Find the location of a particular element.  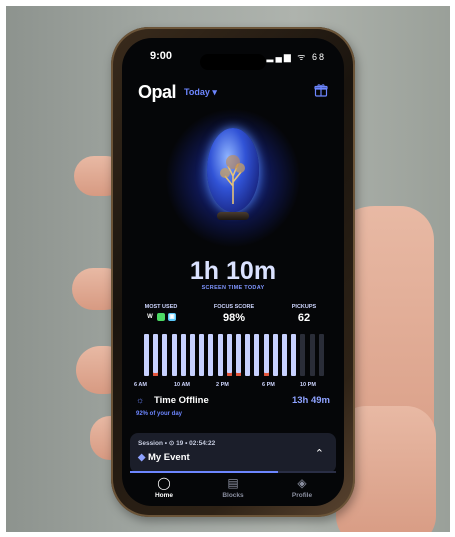

status-icons: ▂▄▆ ᯤ 68 is located at coordinates (296, 57).